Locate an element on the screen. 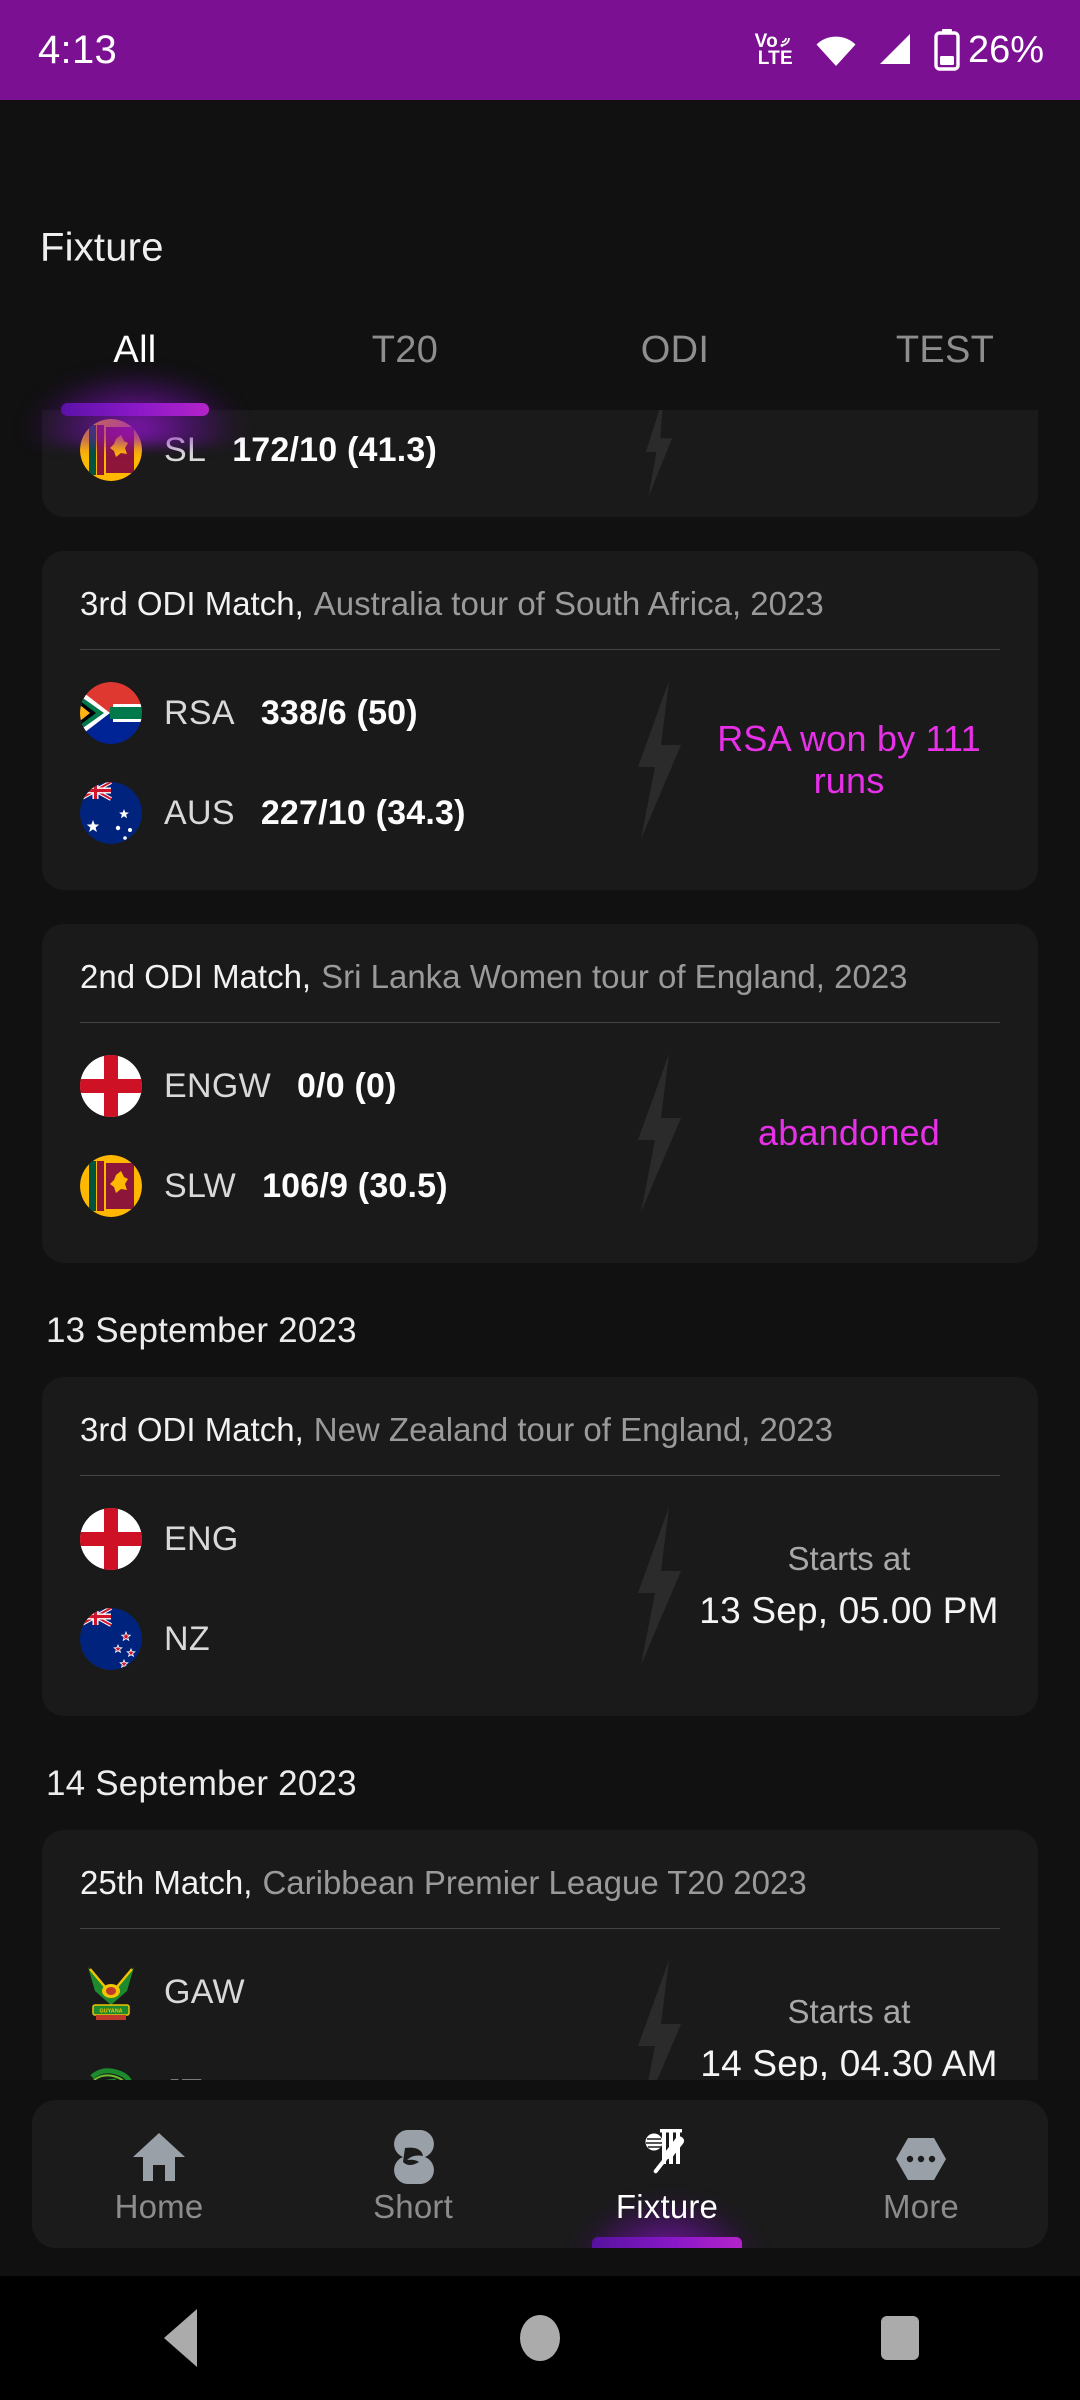 This screenshot has height=2400, width=1080. team-score: 227/10 (34.3) is located at coordinates (363, 812).